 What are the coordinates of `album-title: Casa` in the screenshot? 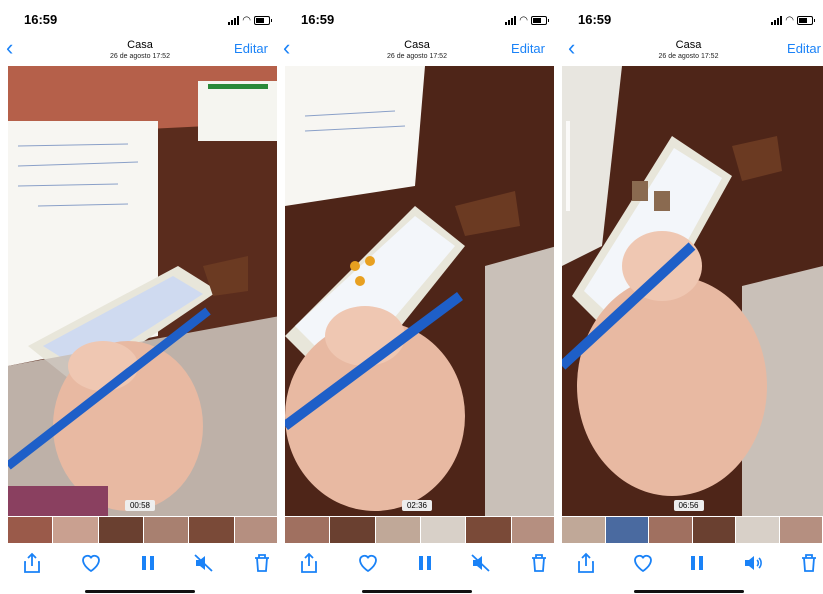 It's located at (688, 45).